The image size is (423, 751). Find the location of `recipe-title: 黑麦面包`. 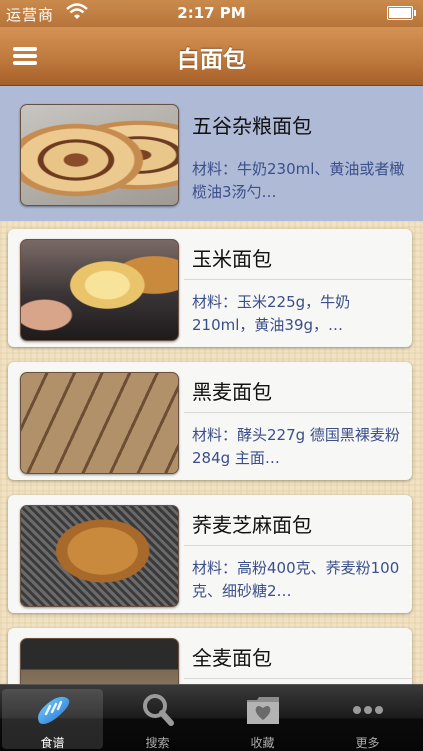

recipe-title: 黑麦面包 is located at coordinates (232, 392).